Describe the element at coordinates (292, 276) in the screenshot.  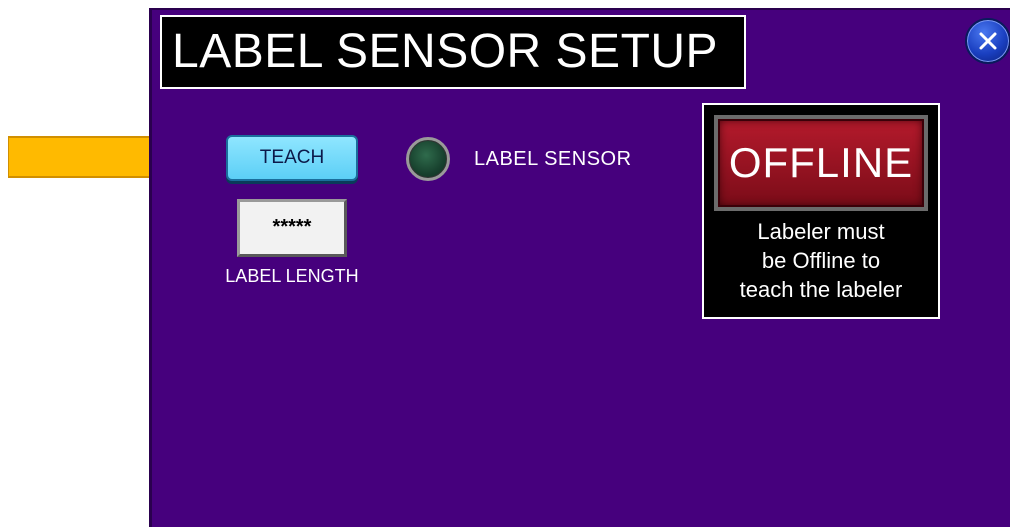
I see `label-length-caption: LABEL LENGTH` at that location.